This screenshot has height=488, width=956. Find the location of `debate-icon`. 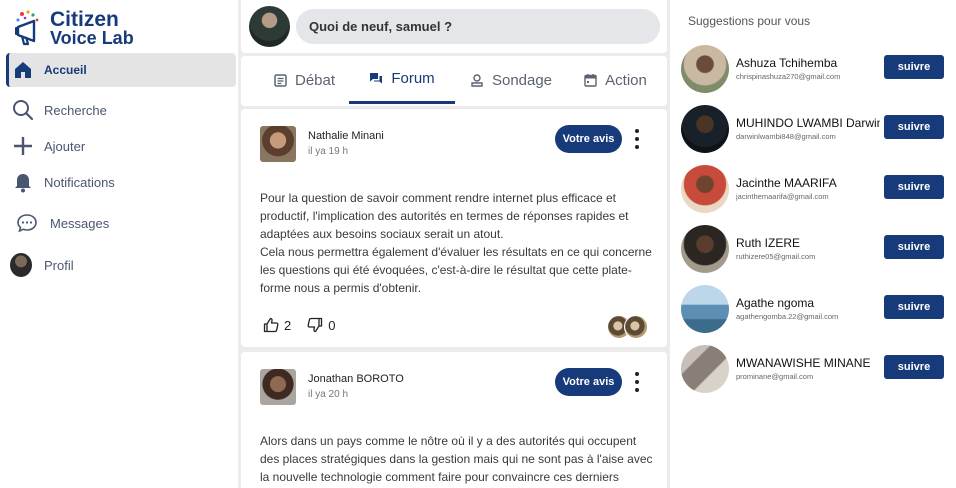

debate-icon is located at coordinates (280, 80).